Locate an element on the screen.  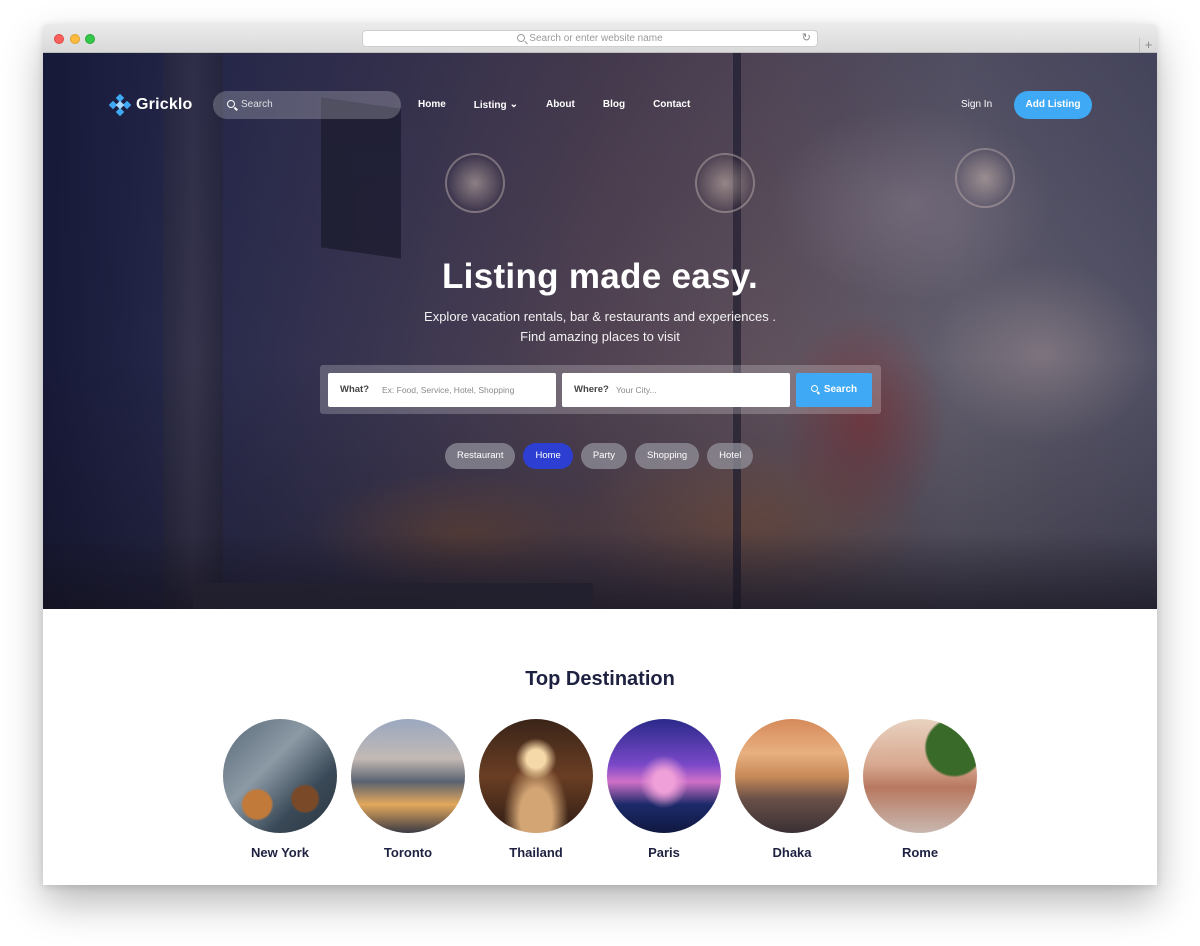
header-search-input: Search is located at coordinates (307, 105).